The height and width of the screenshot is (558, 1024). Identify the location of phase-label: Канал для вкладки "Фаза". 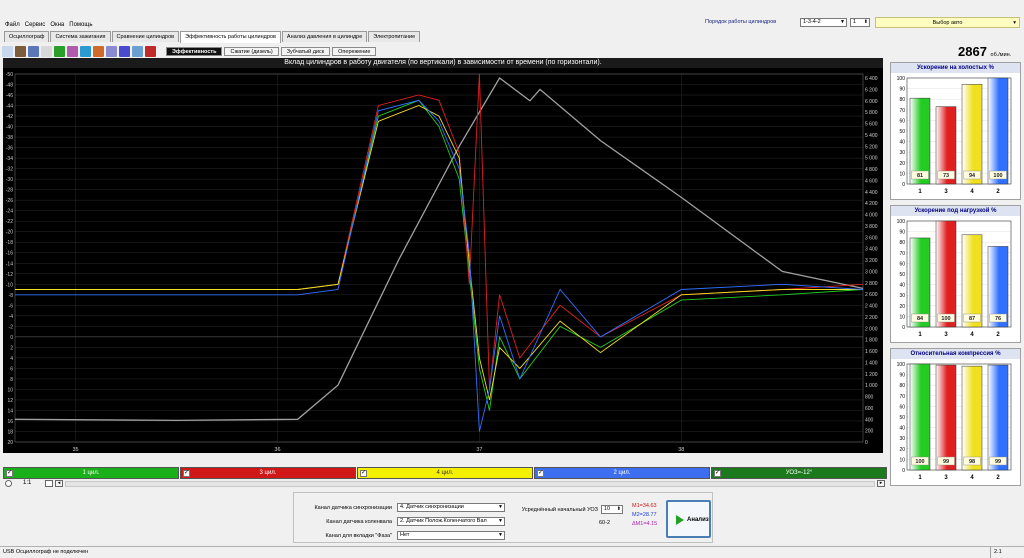
(358, 536).